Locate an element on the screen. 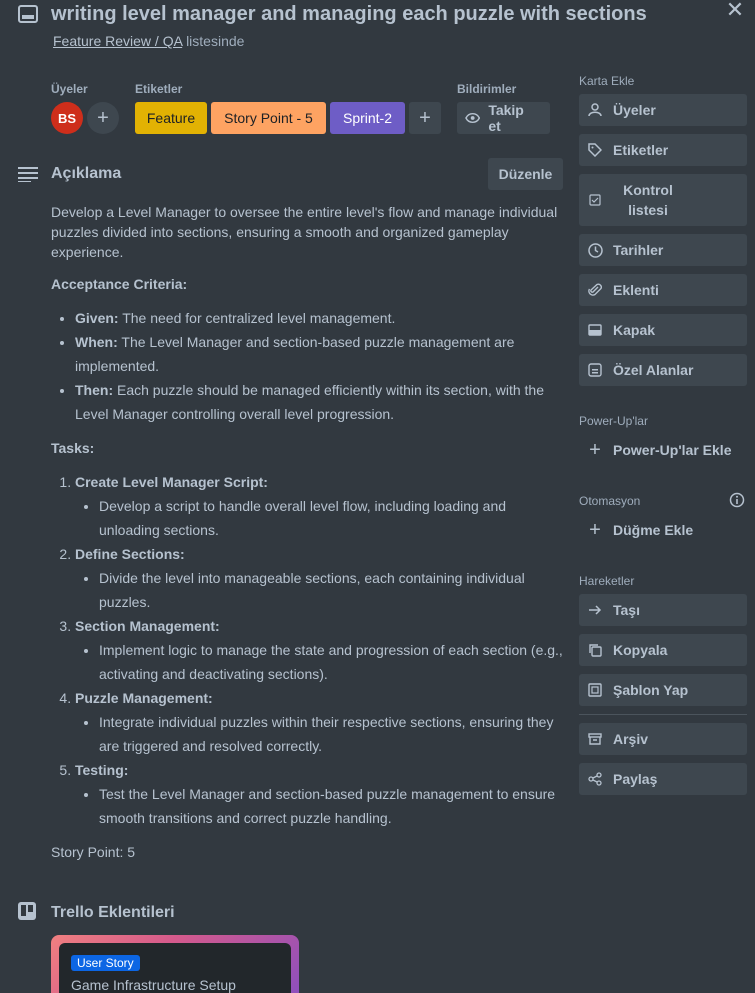  divider is located at coordinates (663, 714).